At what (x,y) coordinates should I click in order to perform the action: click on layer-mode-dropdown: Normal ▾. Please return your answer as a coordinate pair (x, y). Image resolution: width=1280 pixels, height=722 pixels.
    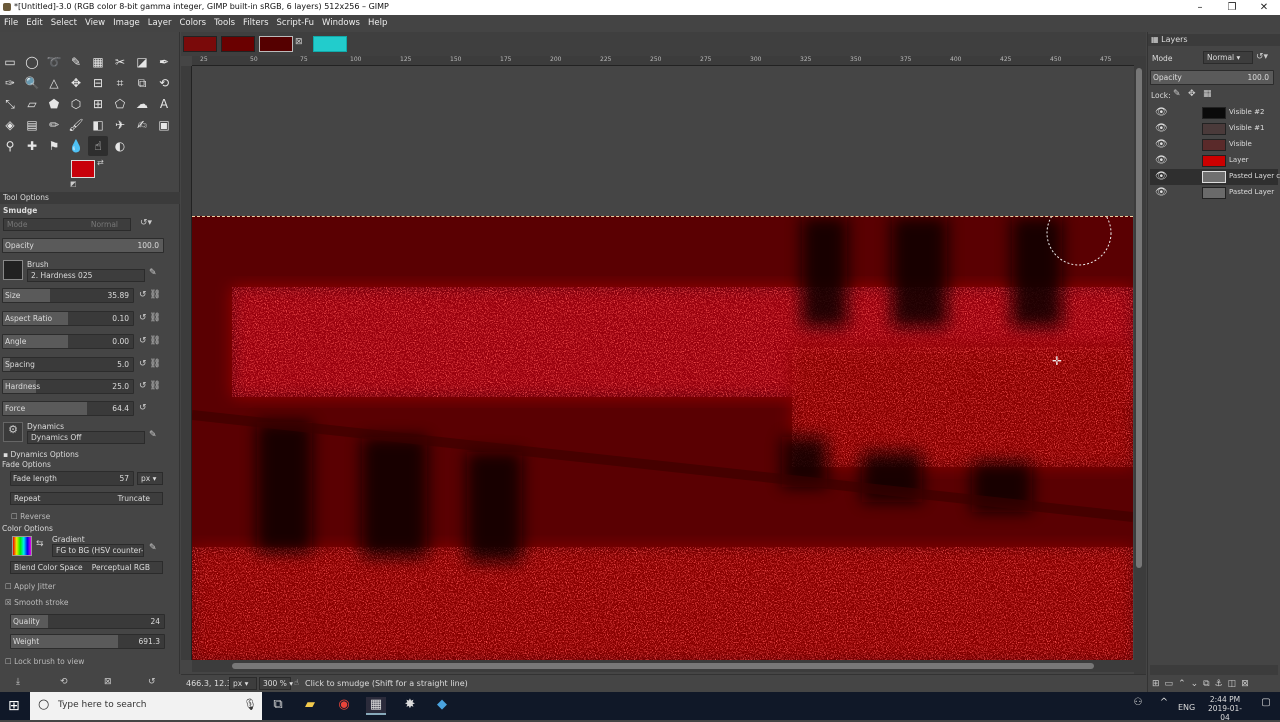
    Looking at the image, I should click on (1228, 57).